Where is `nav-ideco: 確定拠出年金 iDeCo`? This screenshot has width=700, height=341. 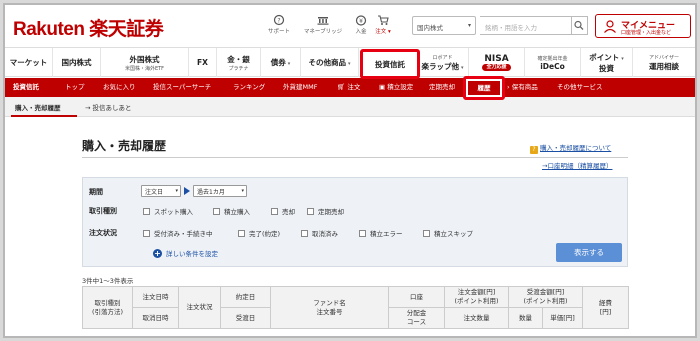
nav-ideco: 確定拠出年金 iDeCo is located at coordinates (553, 62).